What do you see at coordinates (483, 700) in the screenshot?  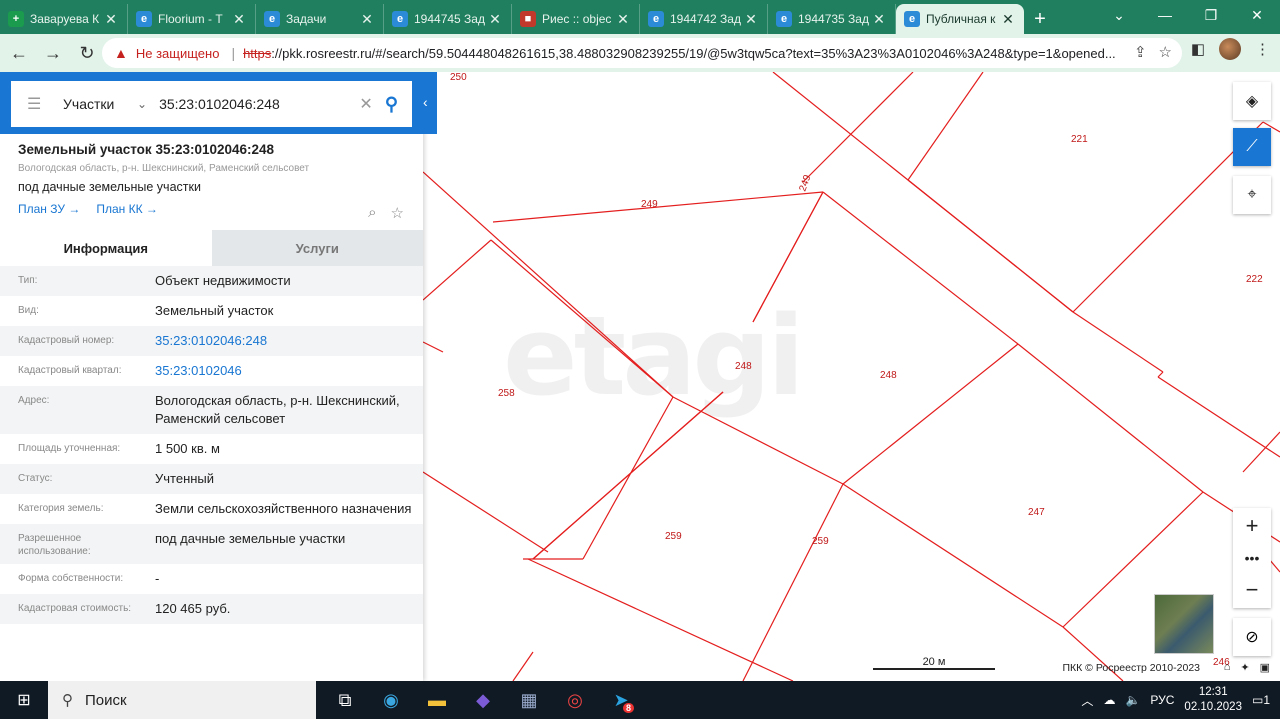 I see `app-icon: ◆` at bounding box center [483, 700].